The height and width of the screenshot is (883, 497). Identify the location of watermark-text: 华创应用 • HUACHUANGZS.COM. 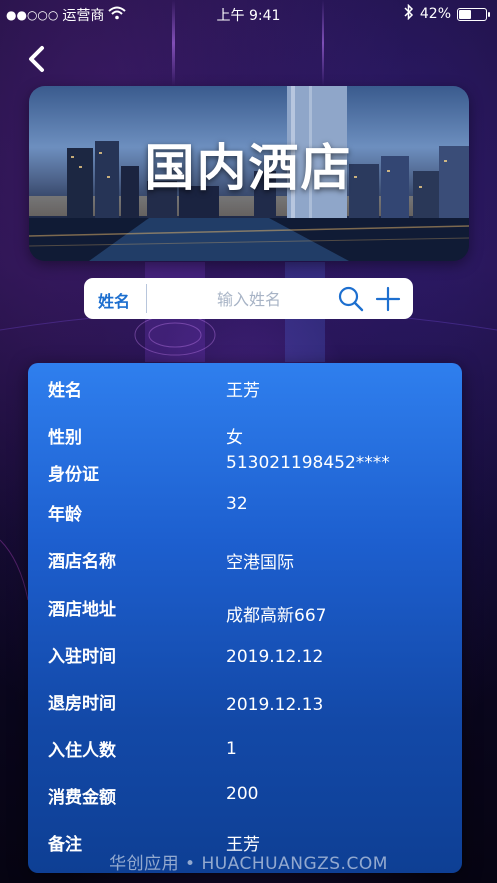
(248, 864).